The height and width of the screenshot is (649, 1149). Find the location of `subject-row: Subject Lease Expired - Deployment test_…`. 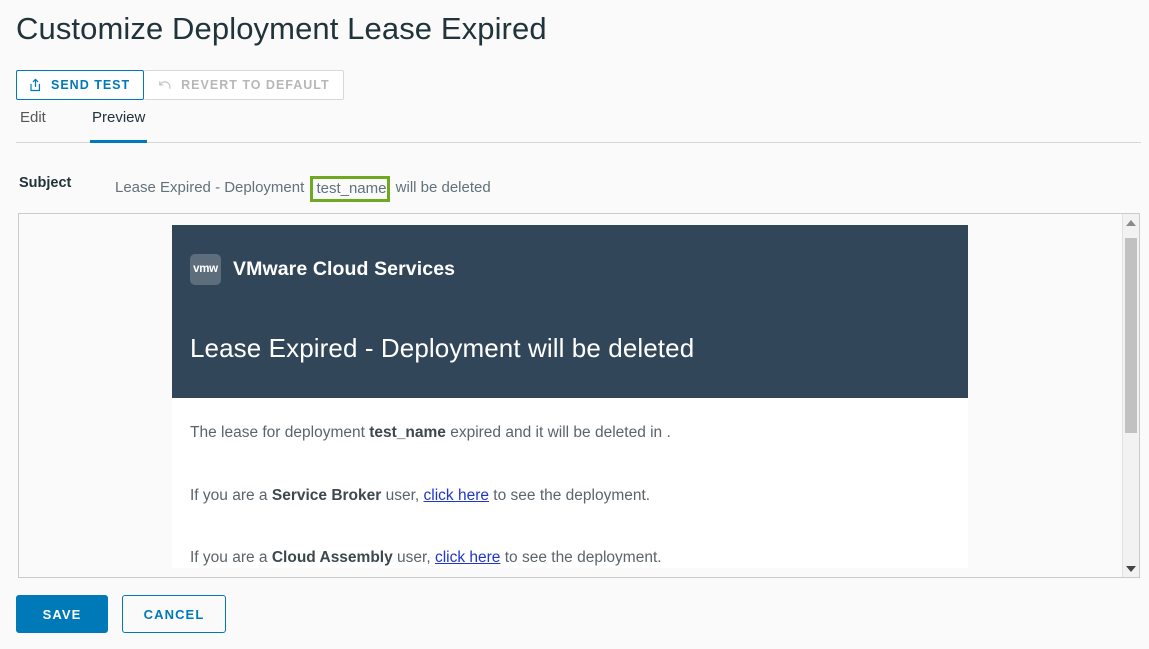

subject-row: Subject Lease Expired - Deployment test_… is located at coordinates (574, 187).